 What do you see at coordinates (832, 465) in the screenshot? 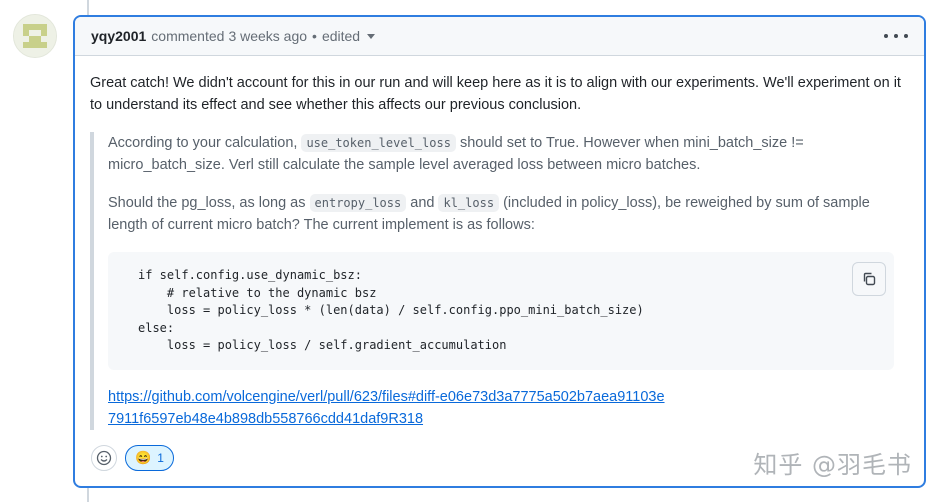
I see `watermark: 知乎 @羽毛书` at bounding box center [832, 465].